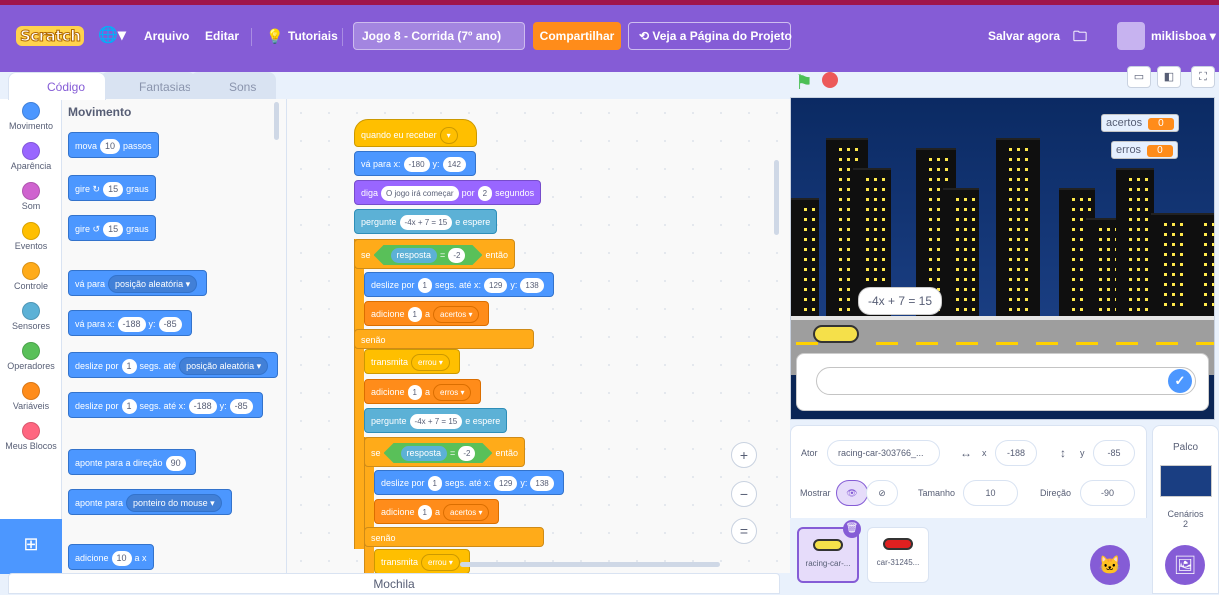 The width and height of the screenshot is (1219, 595). What do you see at coordinates (165, 405) in the screenshot?
I see `palette-glide-xy-block: deslize por 1 segs. até x: -188 y: -85` at bounding box center [165, 405].